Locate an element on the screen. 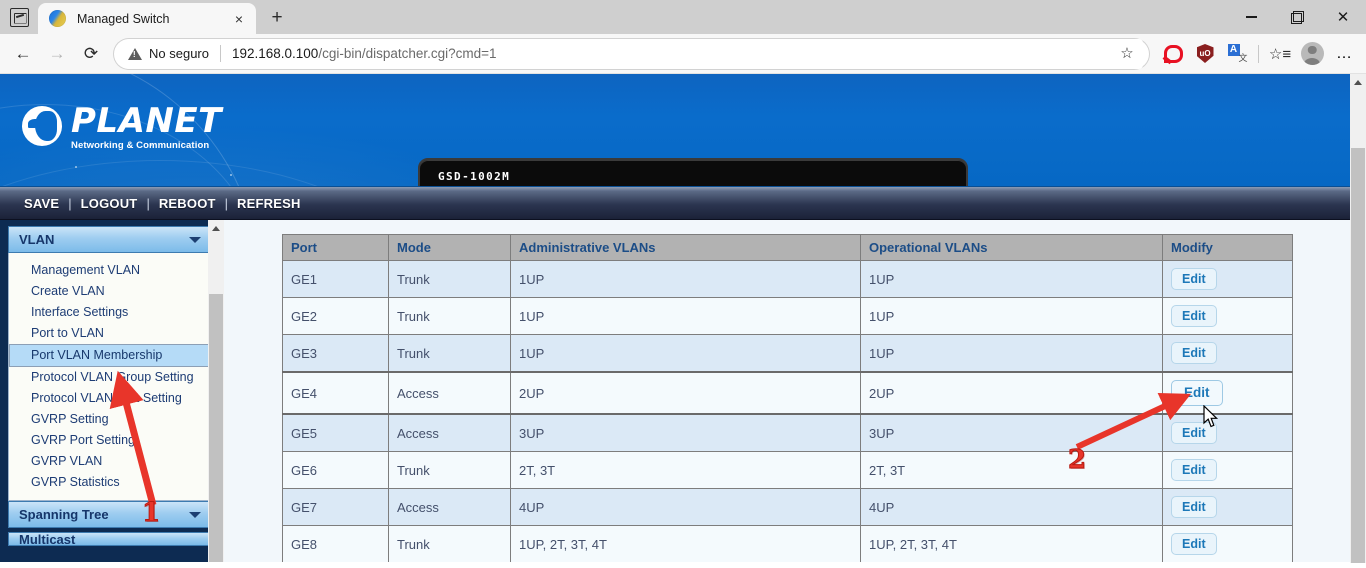  sidebar-item-gvrp-port-setting: GVRP Port Setting is located at coordinates (109, 440).